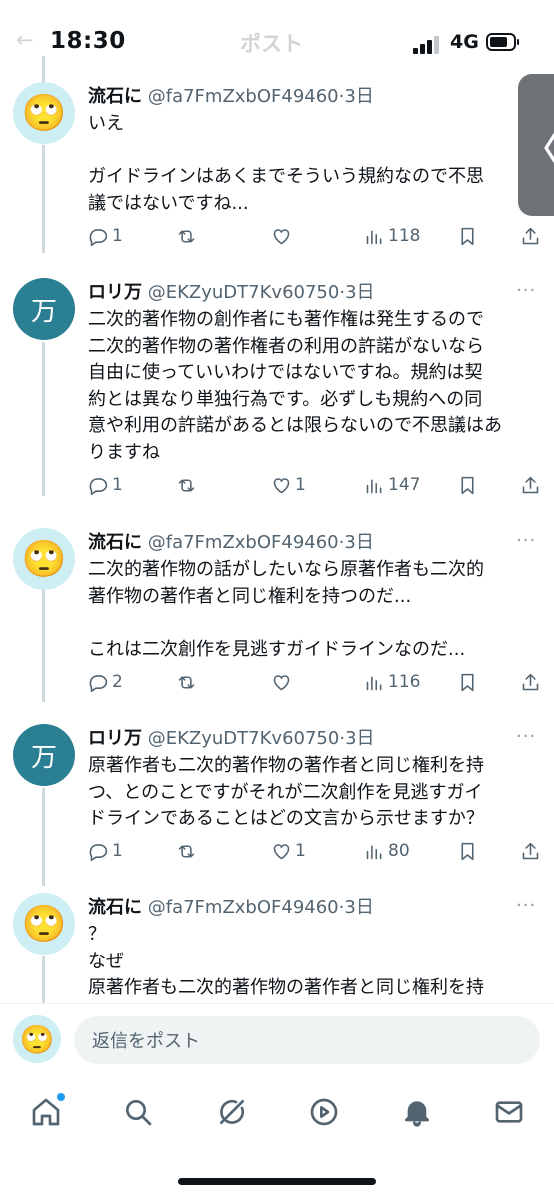 Image resolution: width=554 pixels, height=1199 pixels. I want to click on post-header: ロリ万 @EKZyuDT7Kv60750·3日, so click(231, 291).